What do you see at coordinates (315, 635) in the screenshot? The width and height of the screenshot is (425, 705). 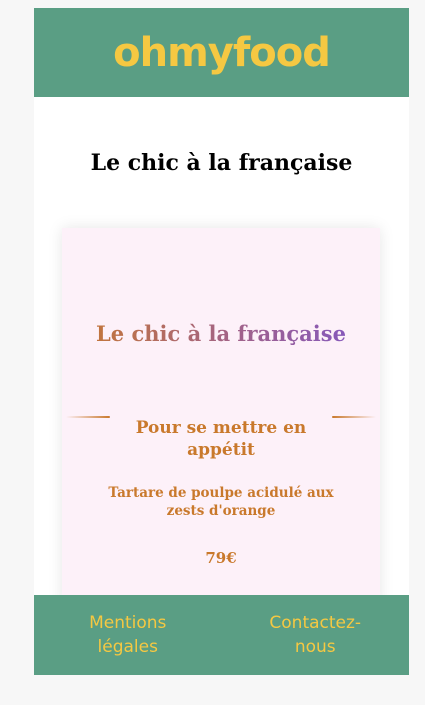 I see `footer-link-contact: Contactez-nous` at bounding box center [315, 635].